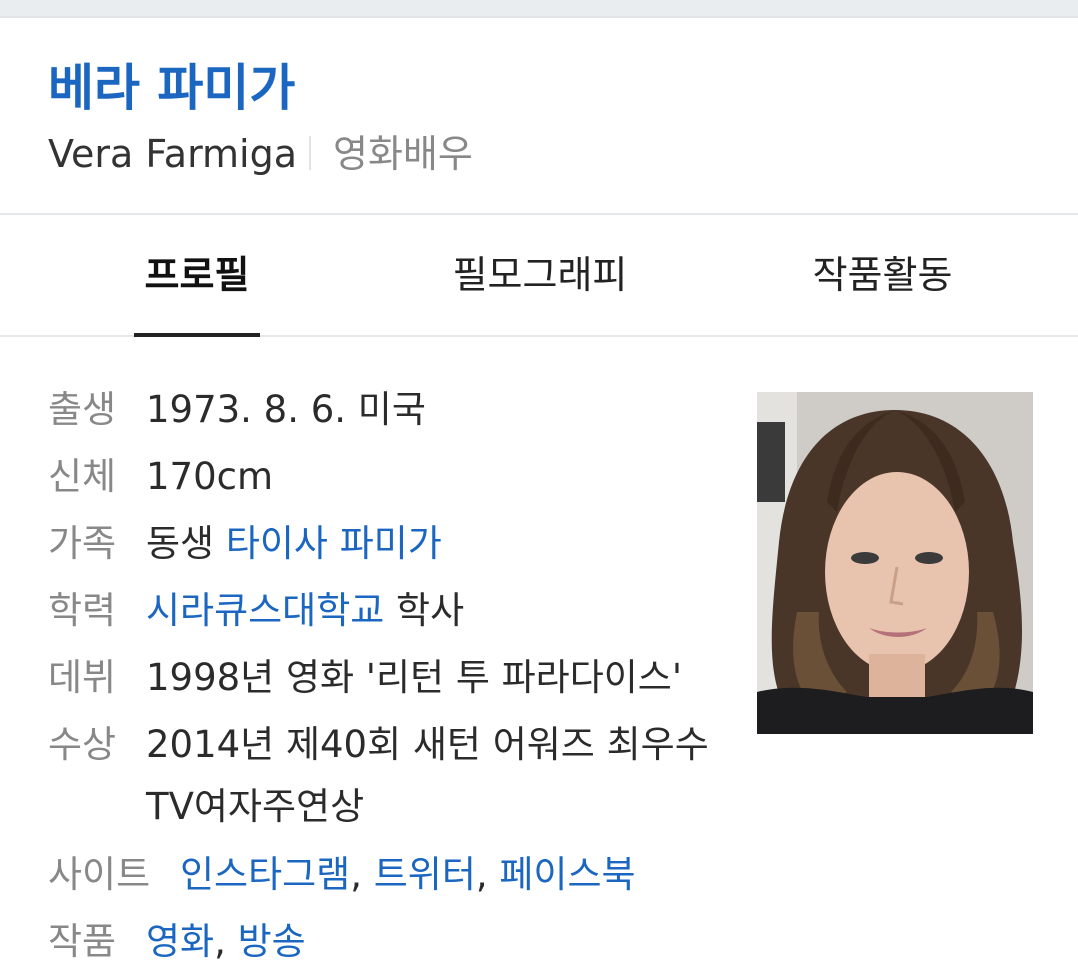 The image size is (1078, 973). I want to click on education-label: 학력, so click(82, 610).